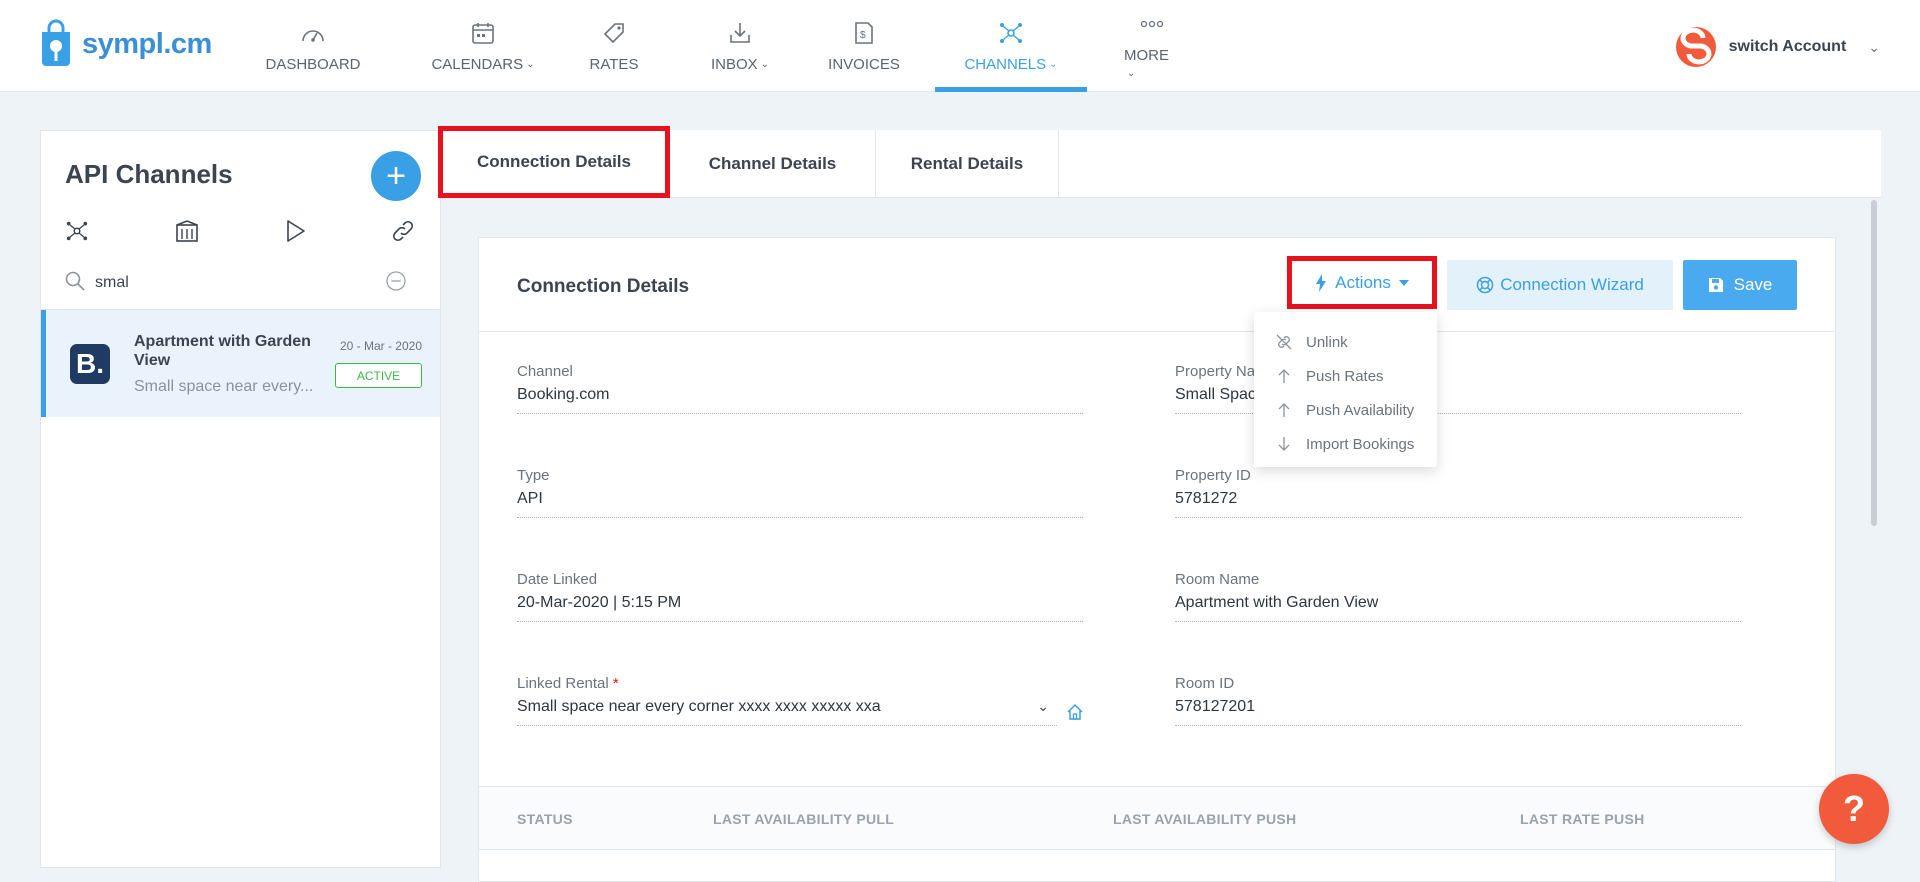  I want to click on date-linked-value: 20-Mar-2020 | 5:15 PM, so click(800, 608).